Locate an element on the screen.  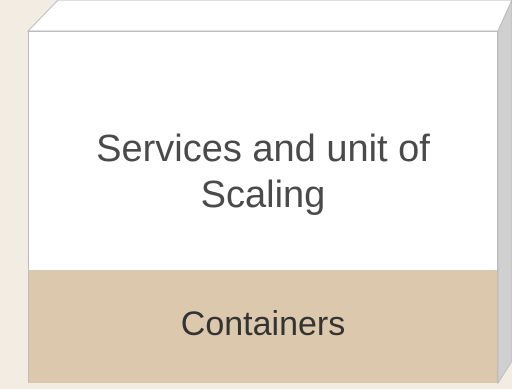
services-label: Services and unit of Scaling is located at coordinates (263, 172).